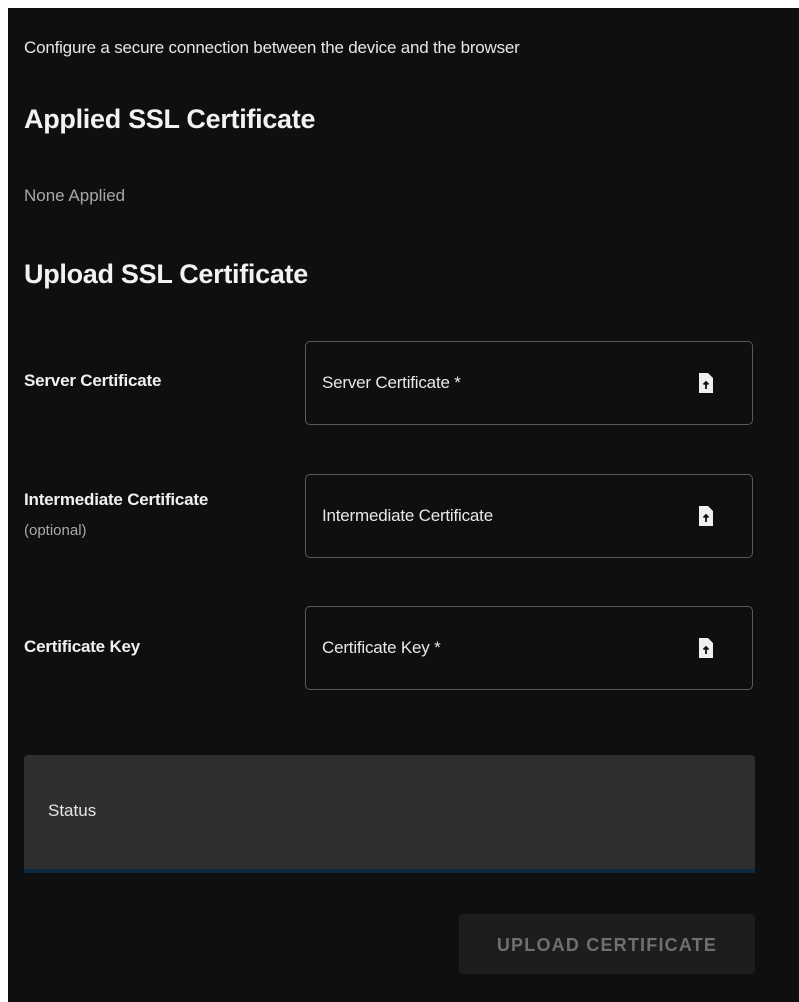  What do you see at coordinates (529, 516) in the screenshot?
I see `intermediate-cert-field: Intermediate Certificate` at bounding box center [529, 516].